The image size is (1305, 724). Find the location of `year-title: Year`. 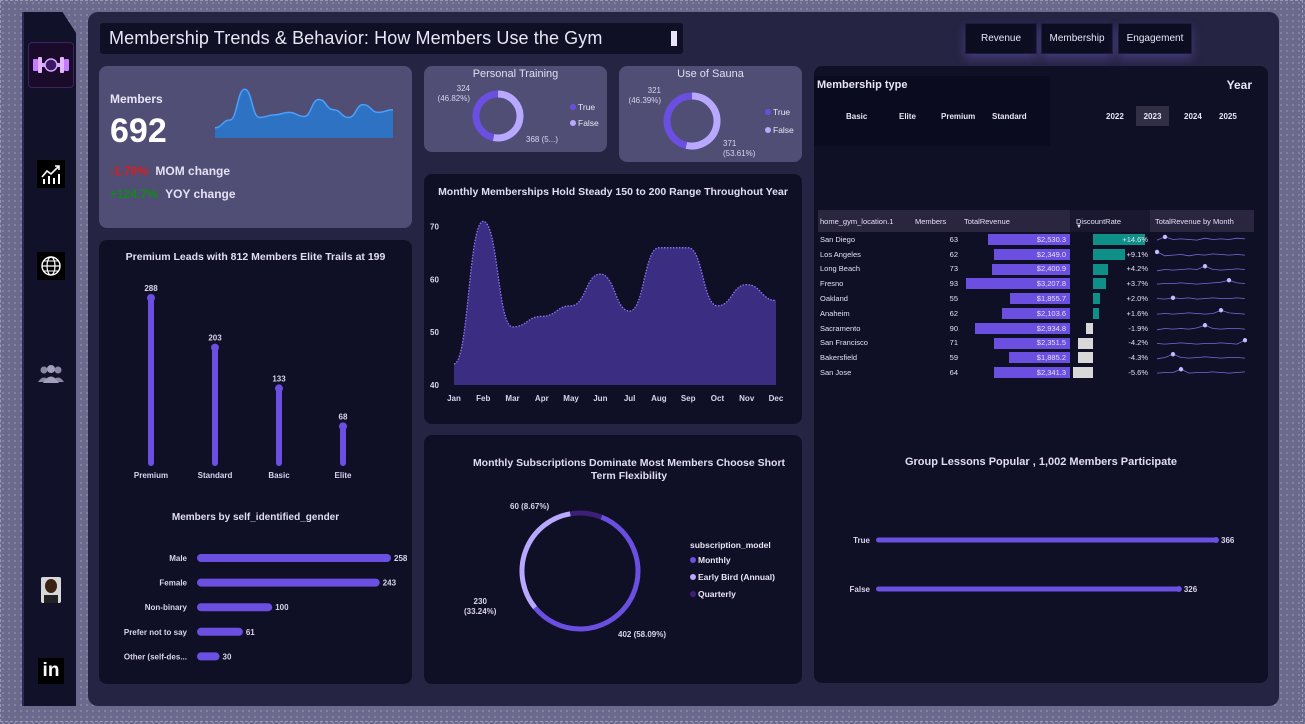

year-title: Year is located at coordinates (1239, 85).